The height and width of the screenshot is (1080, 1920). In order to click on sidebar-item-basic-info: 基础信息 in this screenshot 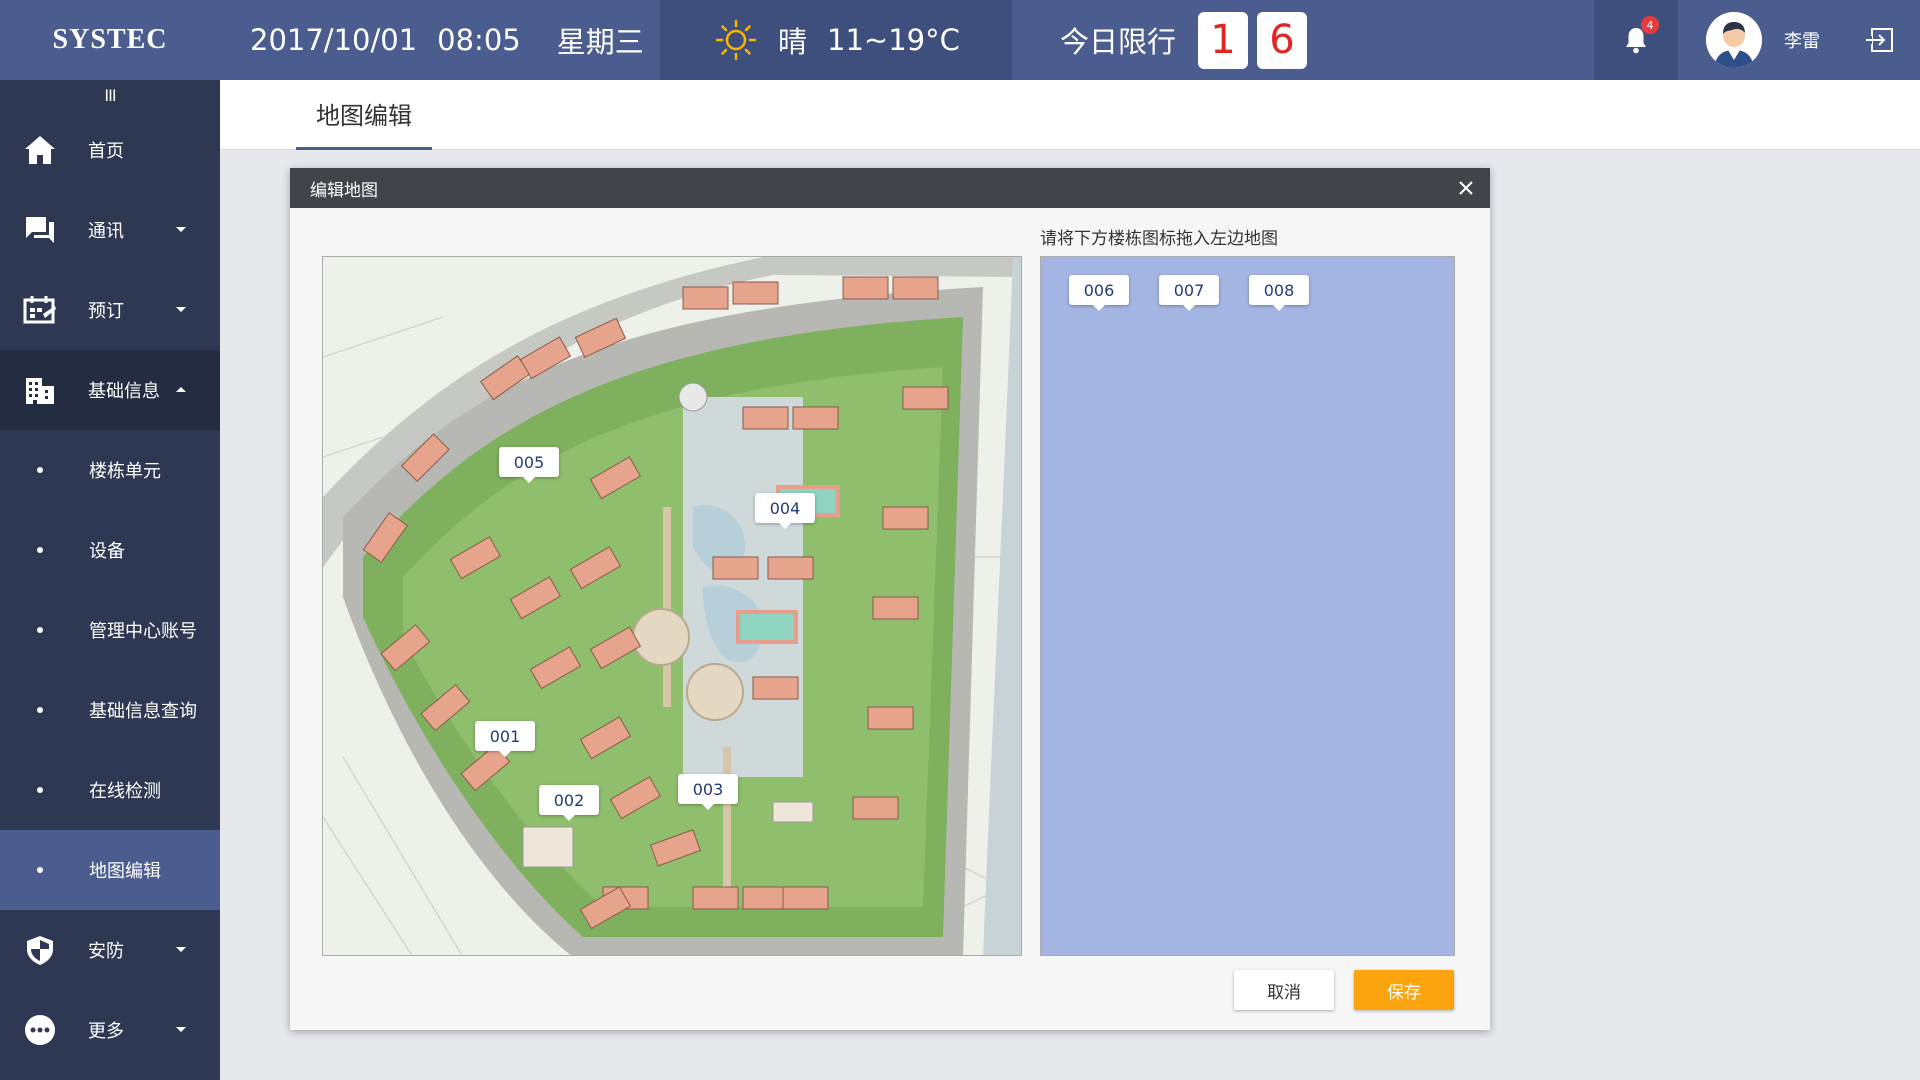, I will do `click(110, 390)`.